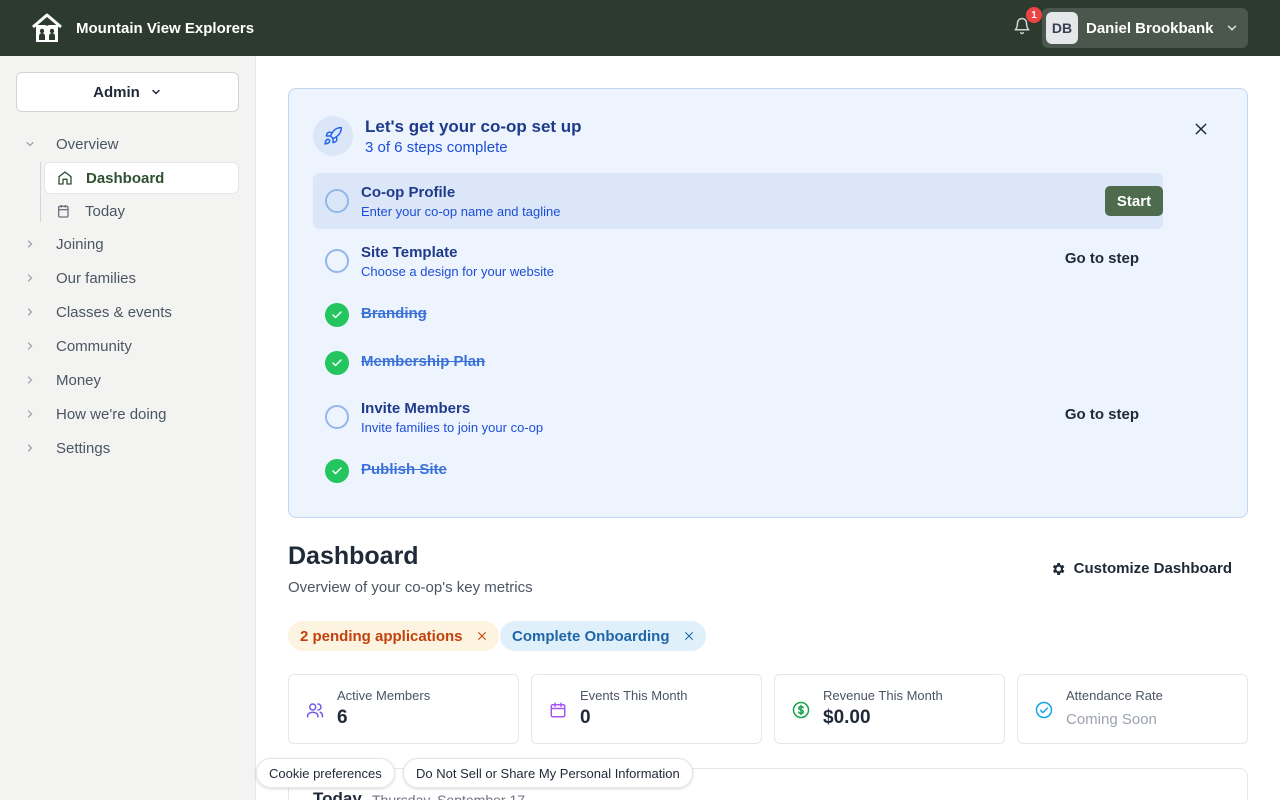 The image size is (1280, 800). Describe the element at coordinates (1150, 28) in the screenshot. I see `user-name: Daniel Brookbank` at that location.